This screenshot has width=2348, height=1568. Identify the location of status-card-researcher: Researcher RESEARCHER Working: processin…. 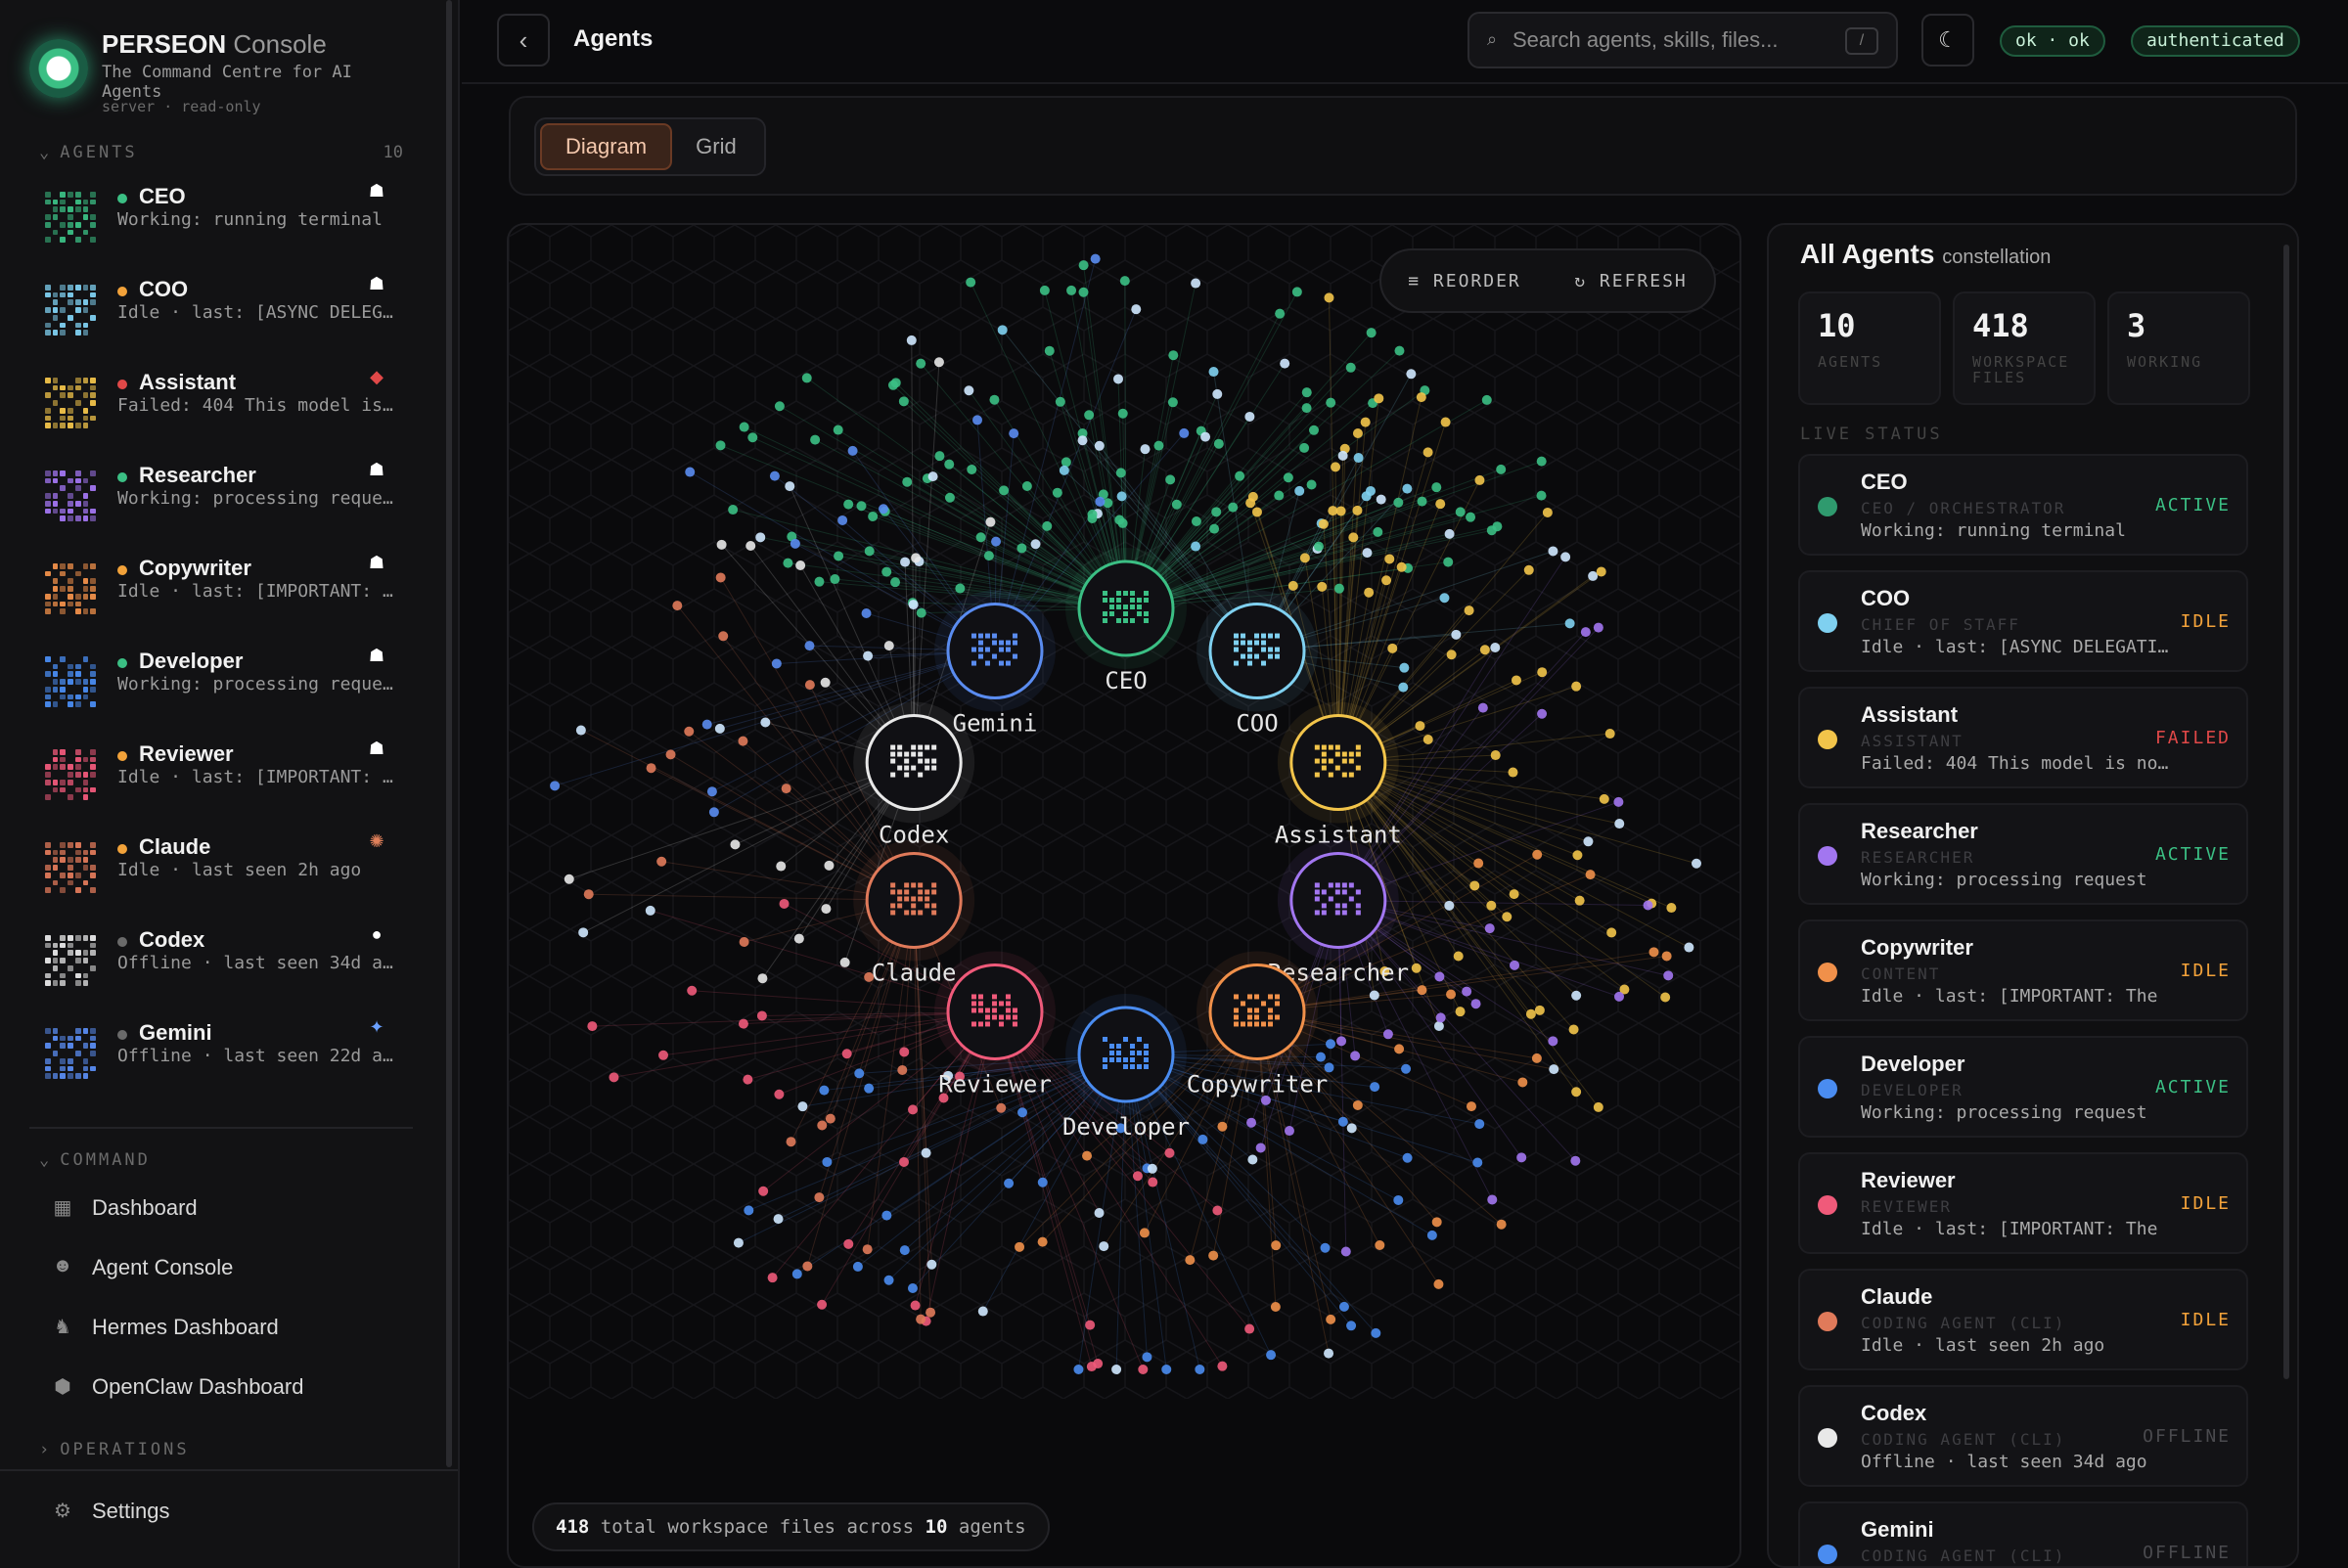
(2023, 854).